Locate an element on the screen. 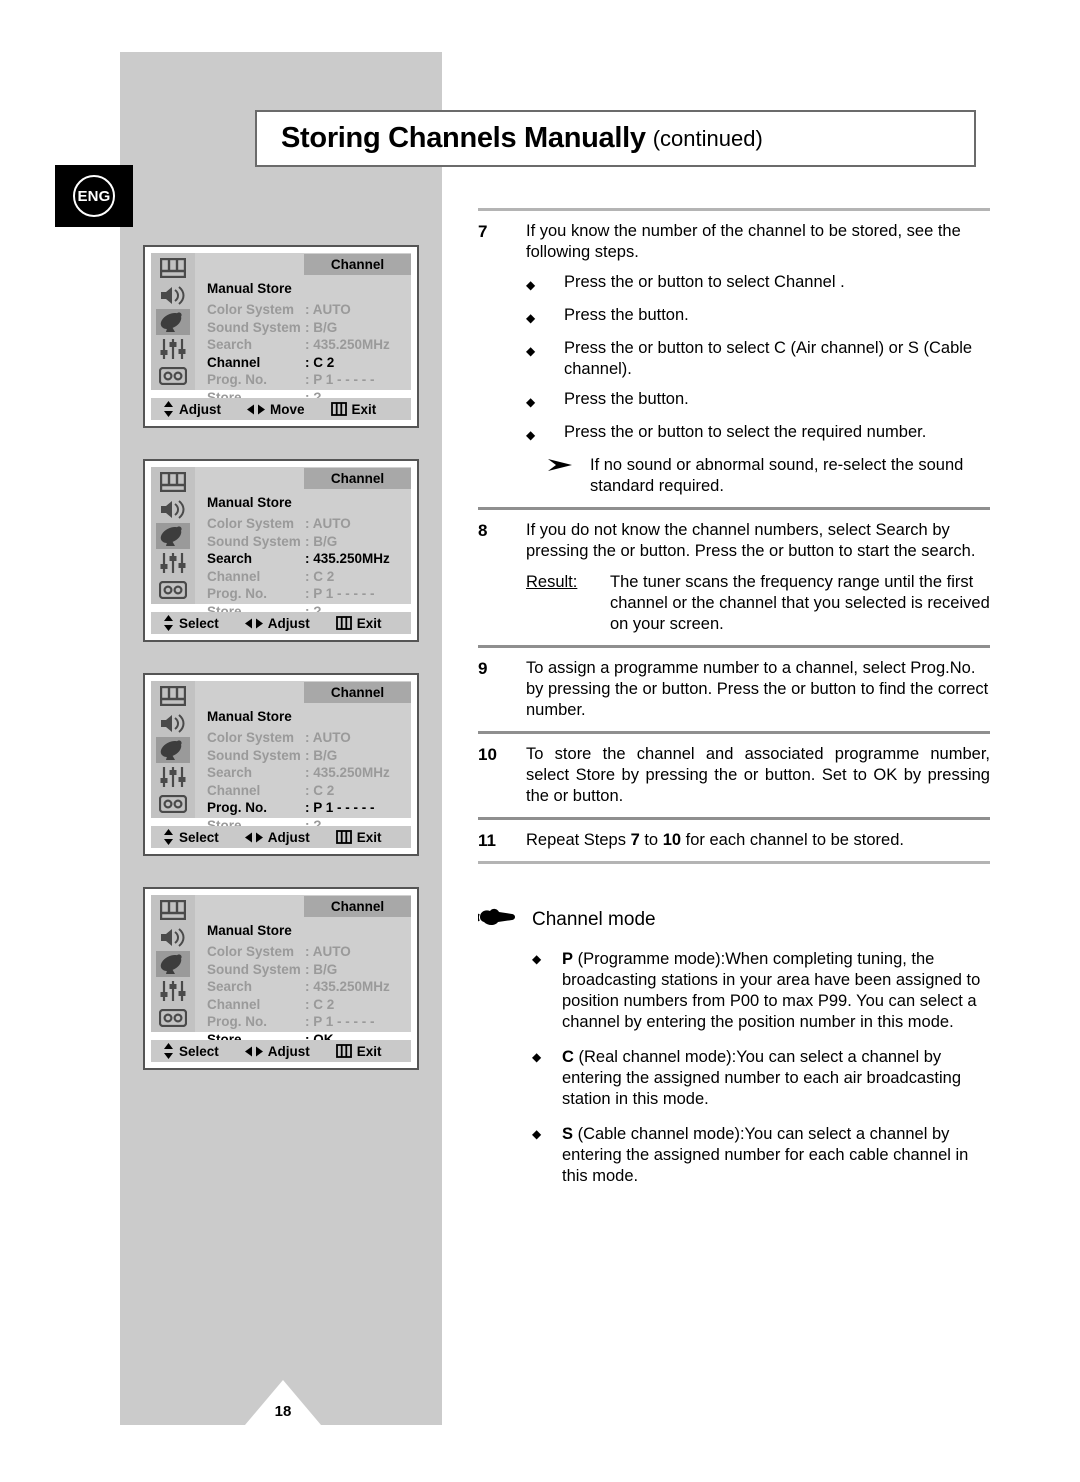 The image size is (1080, 1482). step-number: 11 is located at coordinates (487, 840).